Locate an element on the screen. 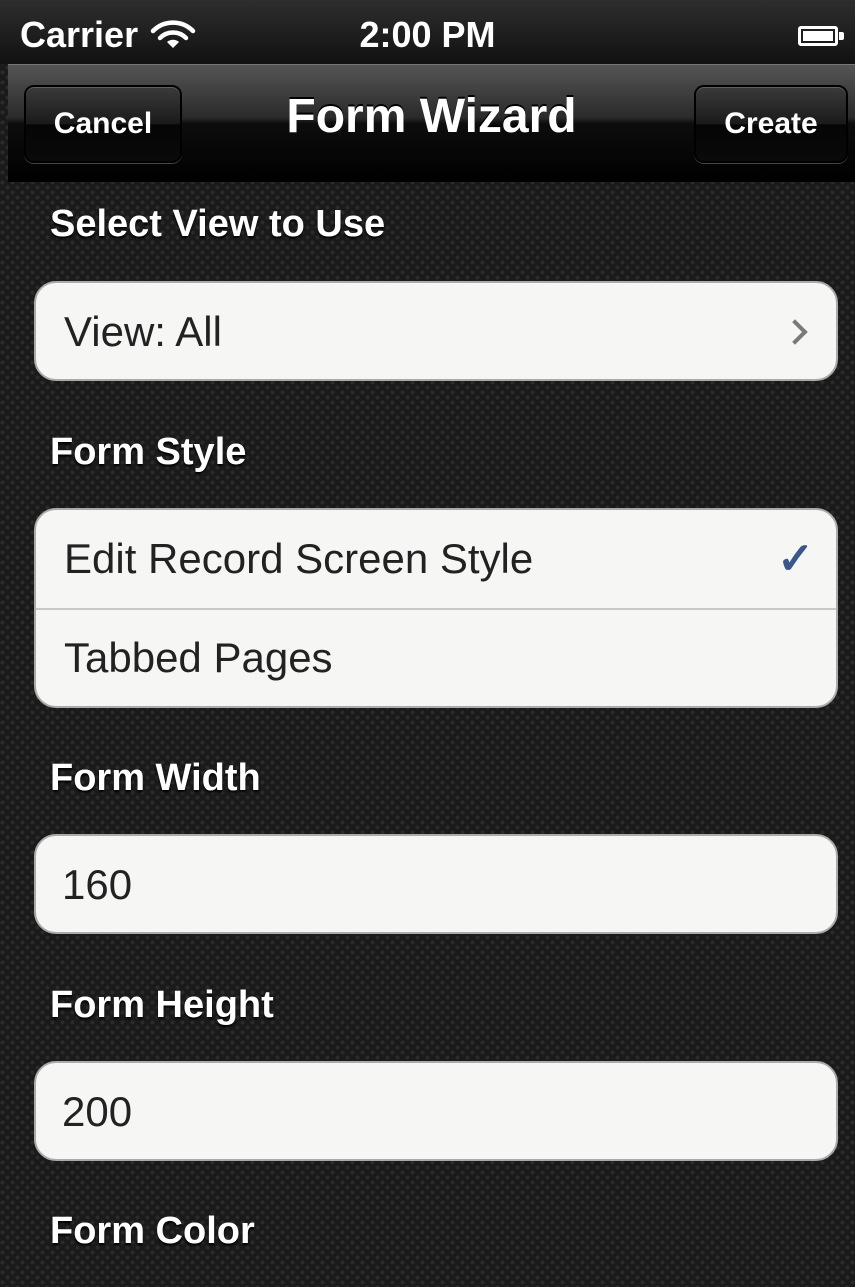 The image size is (855, 1287). form-style-option-edit-record: Edit Record Screen Style ✓ is located at coordinates (436, 559).